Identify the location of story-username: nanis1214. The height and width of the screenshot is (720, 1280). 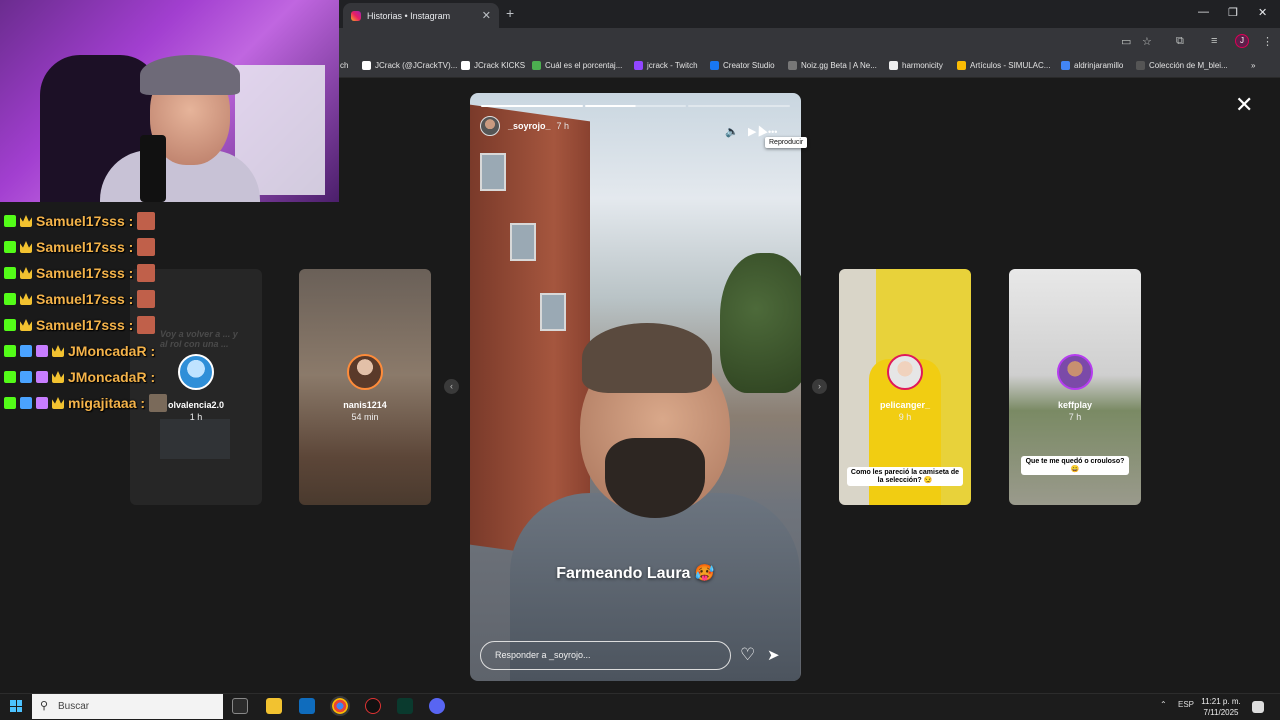
(365, 405).